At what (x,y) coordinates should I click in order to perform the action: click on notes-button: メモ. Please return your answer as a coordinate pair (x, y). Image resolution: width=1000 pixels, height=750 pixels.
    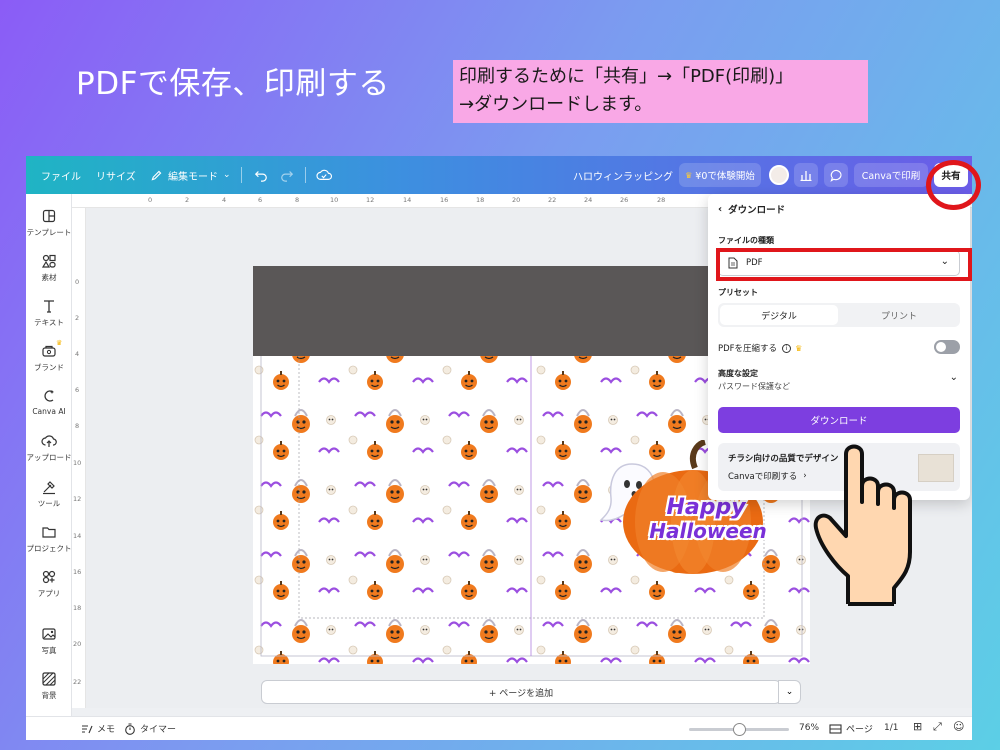
    Looking at the image, I should click on (98, 728).